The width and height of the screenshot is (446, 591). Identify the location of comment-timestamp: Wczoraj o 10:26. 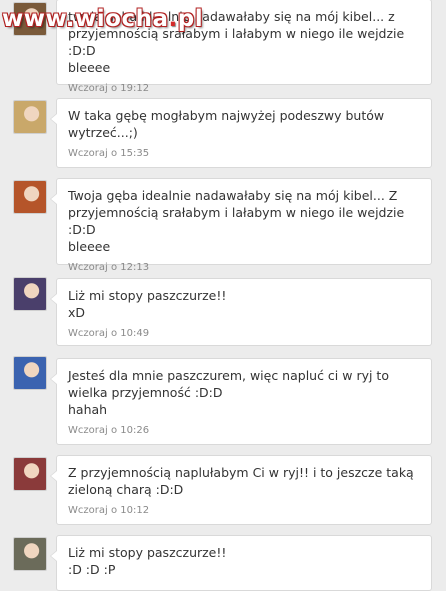
(244, 430).